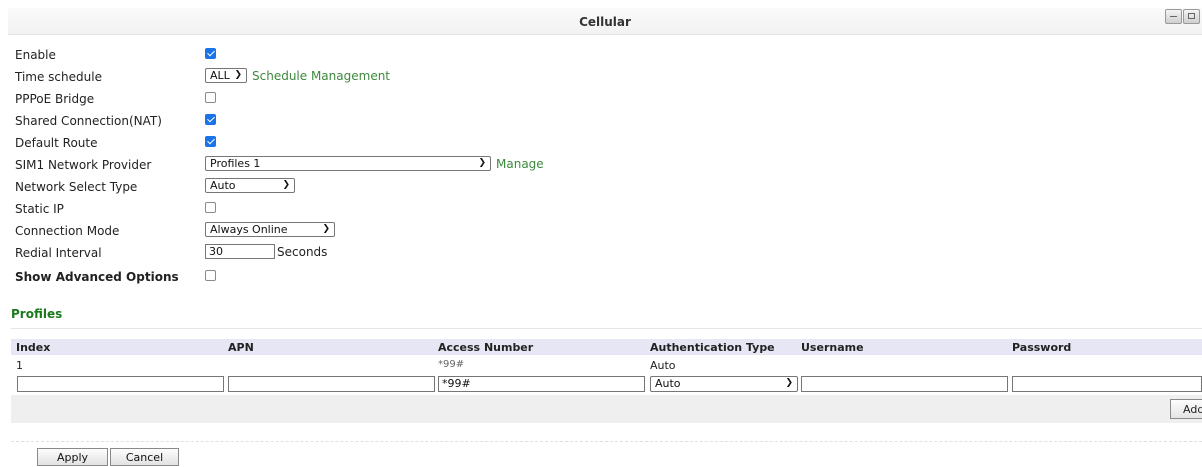  Describe the element at coordinates (465, 277) in the screenshot. I see `row-advanced-options: Show Advanced Options` at that location.